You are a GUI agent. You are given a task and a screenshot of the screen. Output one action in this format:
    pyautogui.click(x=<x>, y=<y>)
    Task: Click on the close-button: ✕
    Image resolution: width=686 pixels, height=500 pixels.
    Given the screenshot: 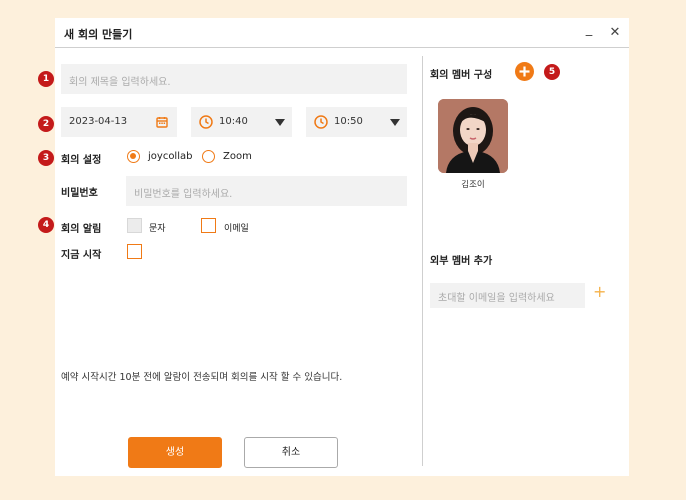 What is the action you would take?
    pyautogui.click(x=615, y=33)
    